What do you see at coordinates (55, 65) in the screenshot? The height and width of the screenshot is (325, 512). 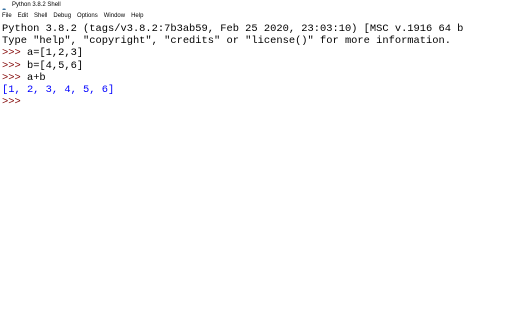 I see `command-text: b=[4,5,6]` at bounding box center [55, 65].